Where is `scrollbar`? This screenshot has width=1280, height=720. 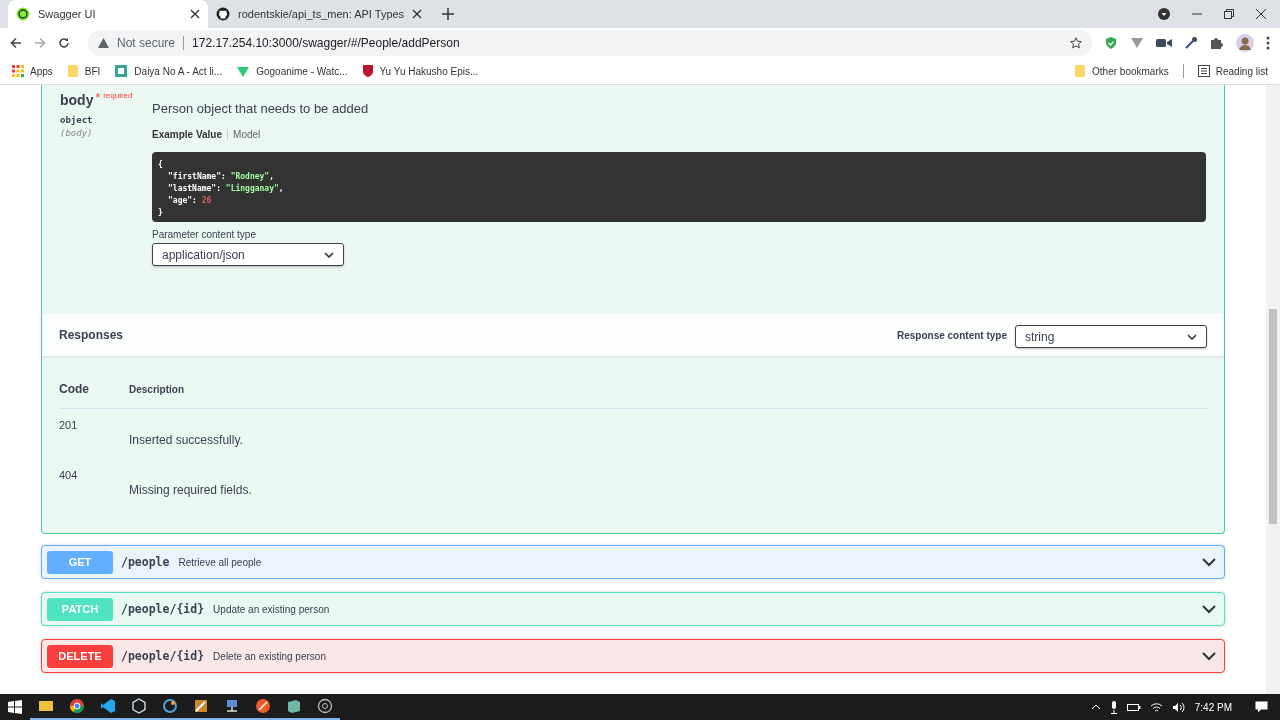 scrollbar is located at coordinates (1273, 389).